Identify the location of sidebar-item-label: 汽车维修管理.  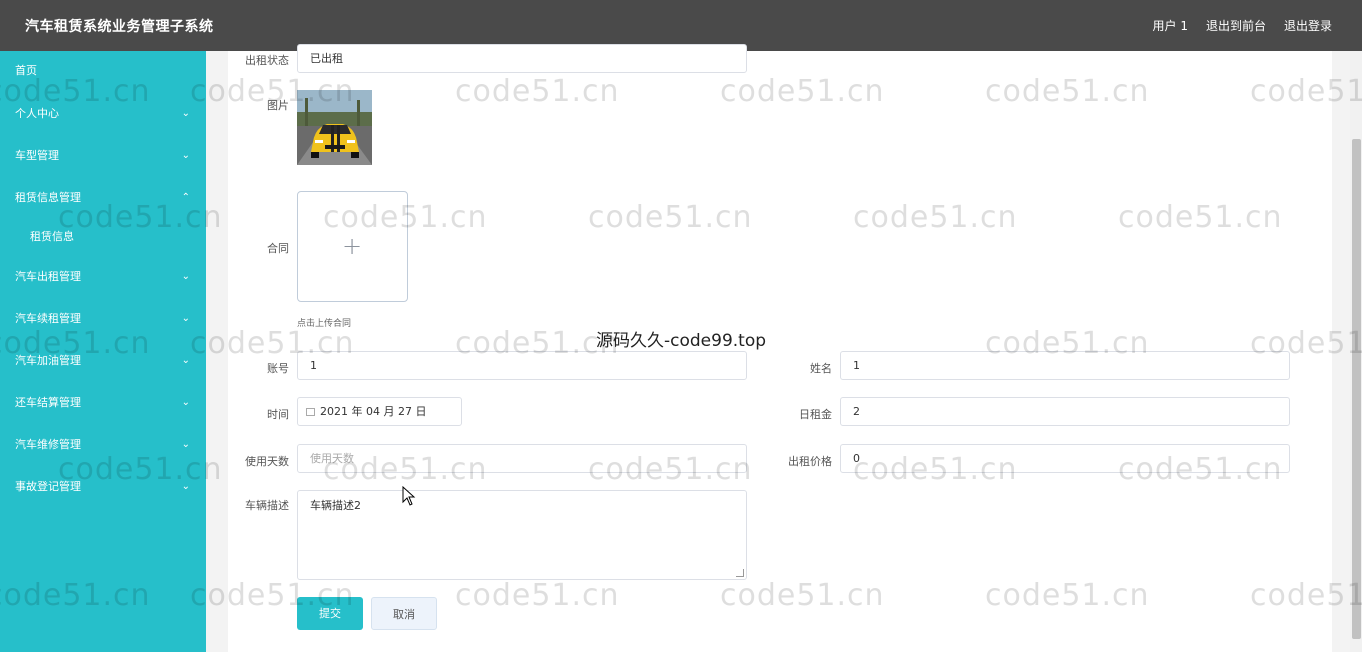
(48, 444).